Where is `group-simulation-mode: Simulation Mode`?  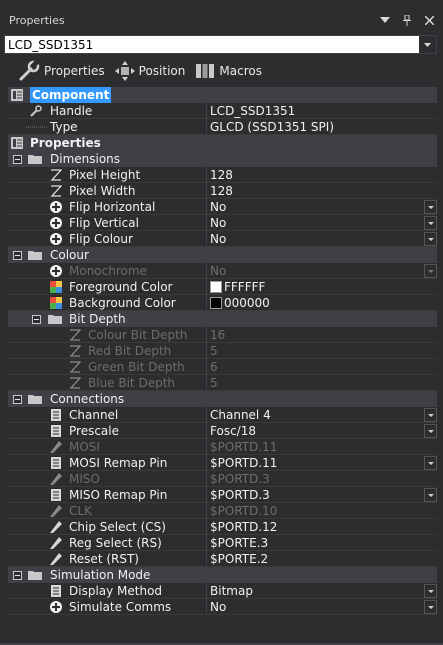
group-simulation-mode: Simulation Mode is located at coordinates (222, 575).